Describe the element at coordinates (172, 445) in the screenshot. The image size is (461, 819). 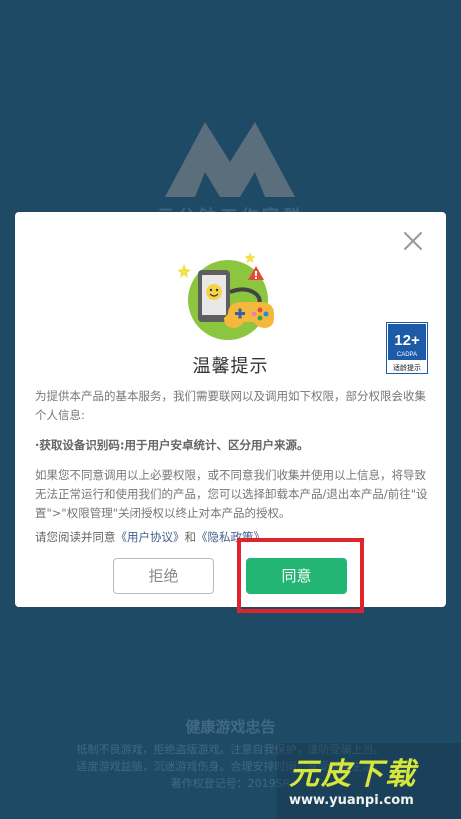
I see `permission-item: ·获取设备识别码:用于用户安卓统计、区分用户来源。` at that location.